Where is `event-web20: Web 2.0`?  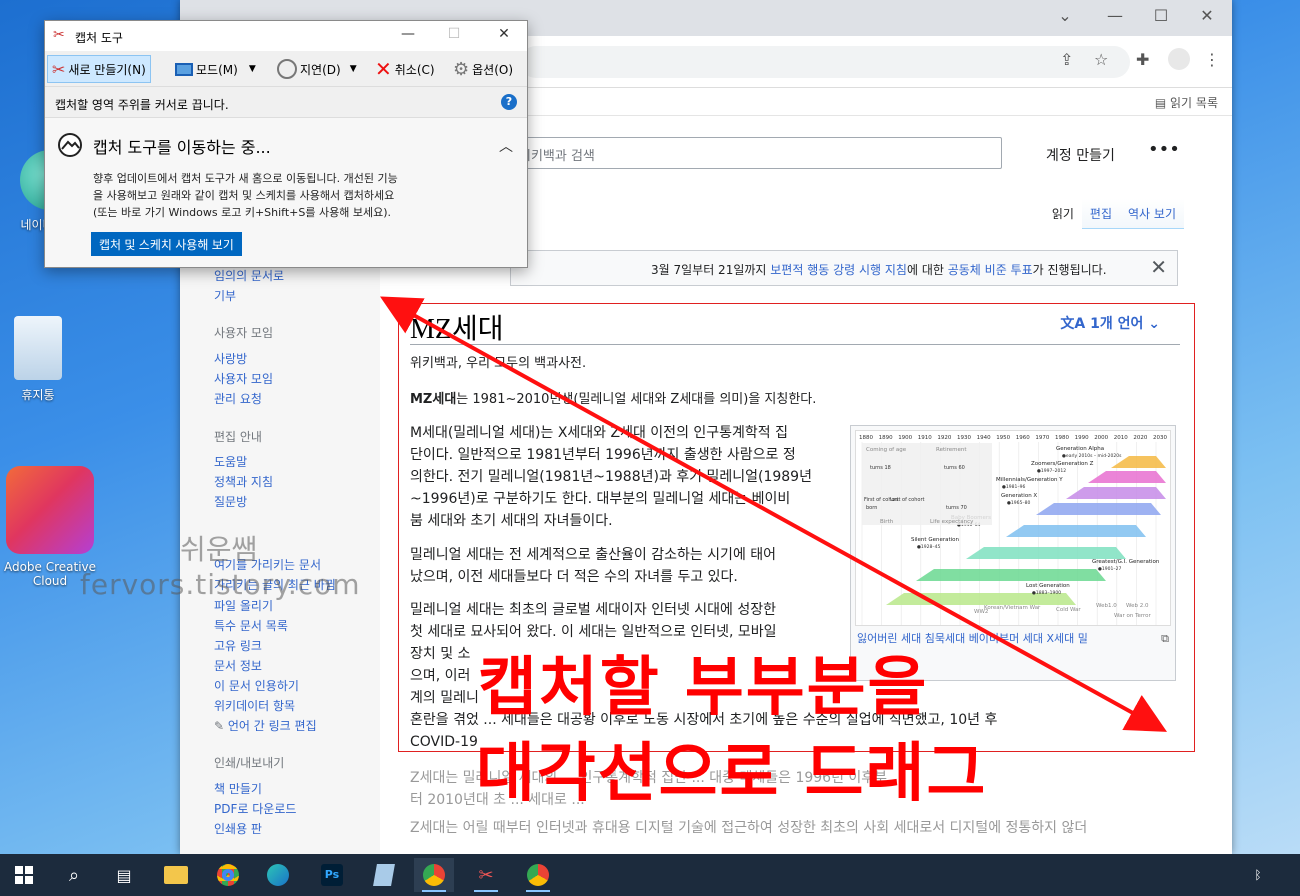 event-web20: Web 2.0 is located at coordinates (1137, 606).